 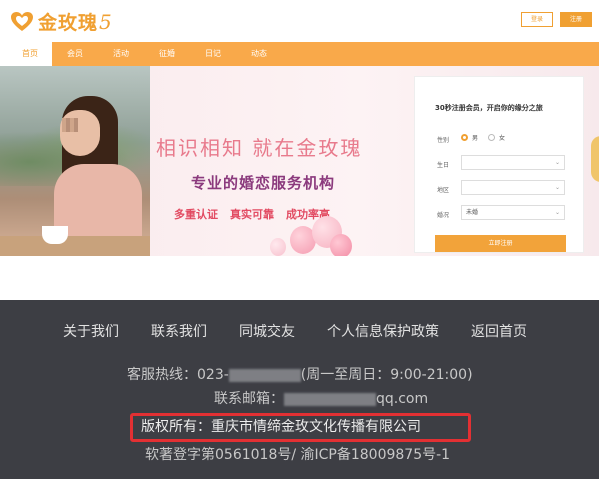 I want to click on hotline-hours: (周一至周日：9:00-21:00), so click(x=386, y=375).